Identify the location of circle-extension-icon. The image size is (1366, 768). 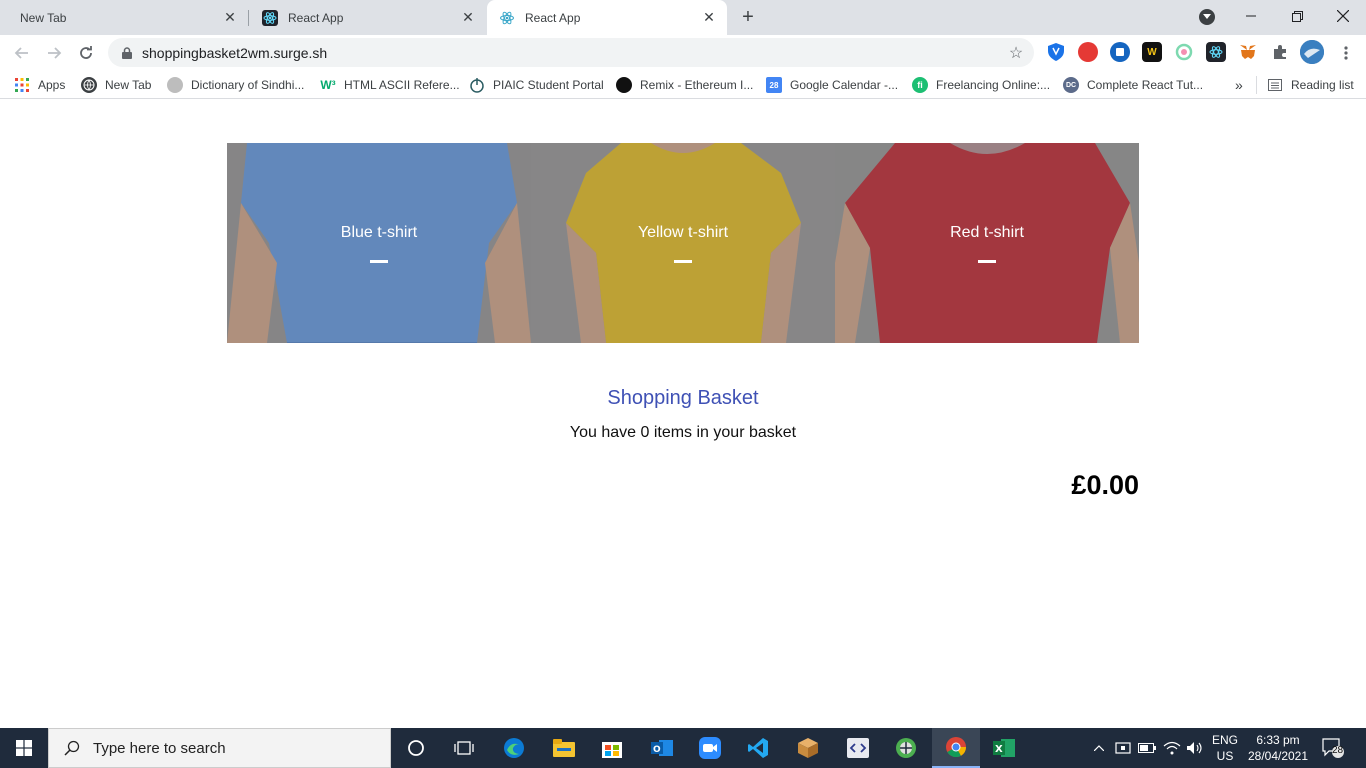
(1184, 52).